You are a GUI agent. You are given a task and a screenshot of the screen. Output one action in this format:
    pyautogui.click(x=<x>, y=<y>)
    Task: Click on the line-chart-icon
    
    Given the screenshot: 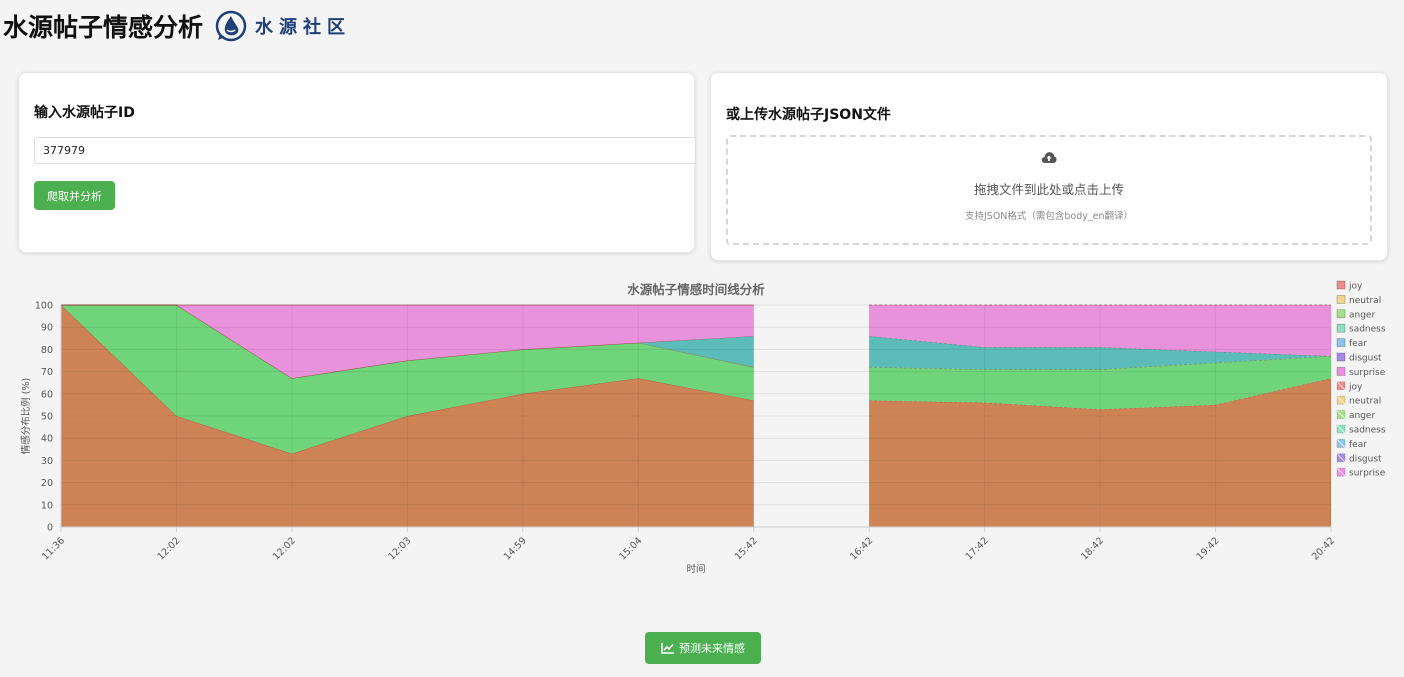 What is the action you would take?
    pyautogui.click(x=668, y=648)
    